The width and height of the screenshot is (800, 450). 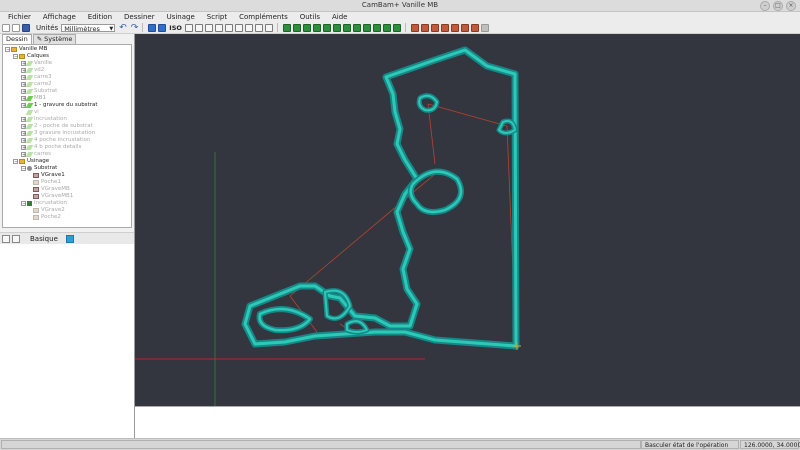 What do you see at coordinates (464, 27) in the screenshot?
I see `machining-6-icon` at bounding box center [464, 27].